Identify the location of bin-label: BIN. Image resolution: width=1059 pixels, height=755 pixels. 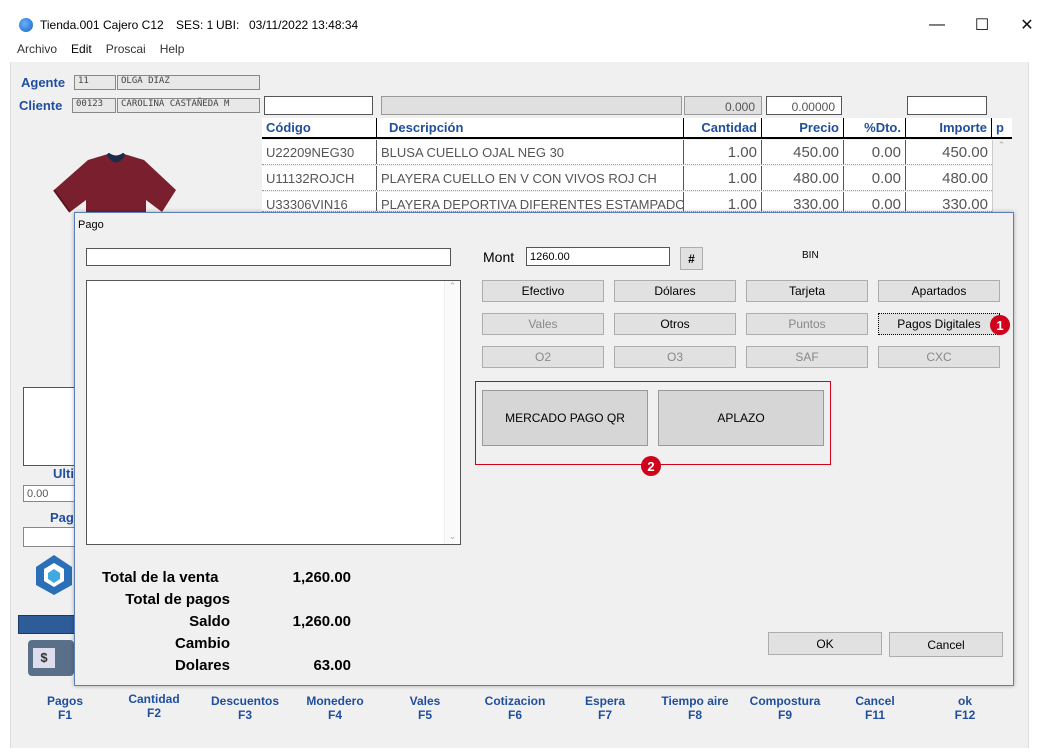
(810, 255).